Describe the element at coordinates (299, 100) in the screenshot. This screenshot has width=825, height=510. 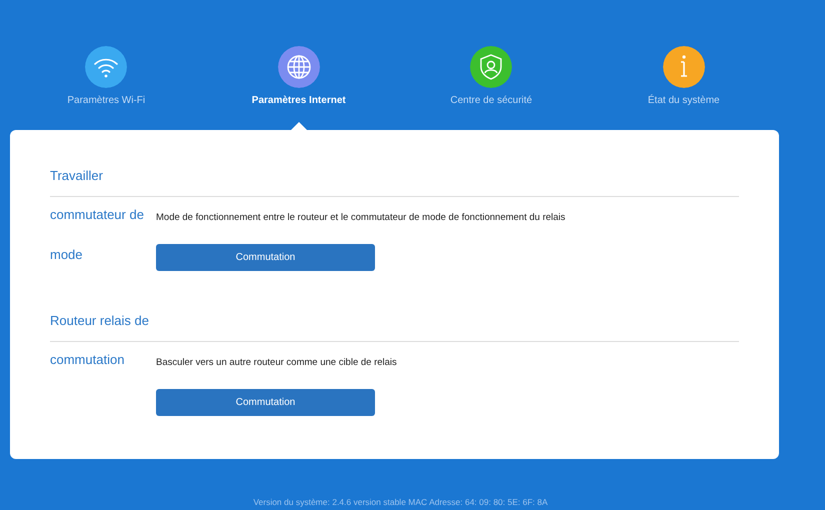
I see `tab: Paramètres Internet` at that location.